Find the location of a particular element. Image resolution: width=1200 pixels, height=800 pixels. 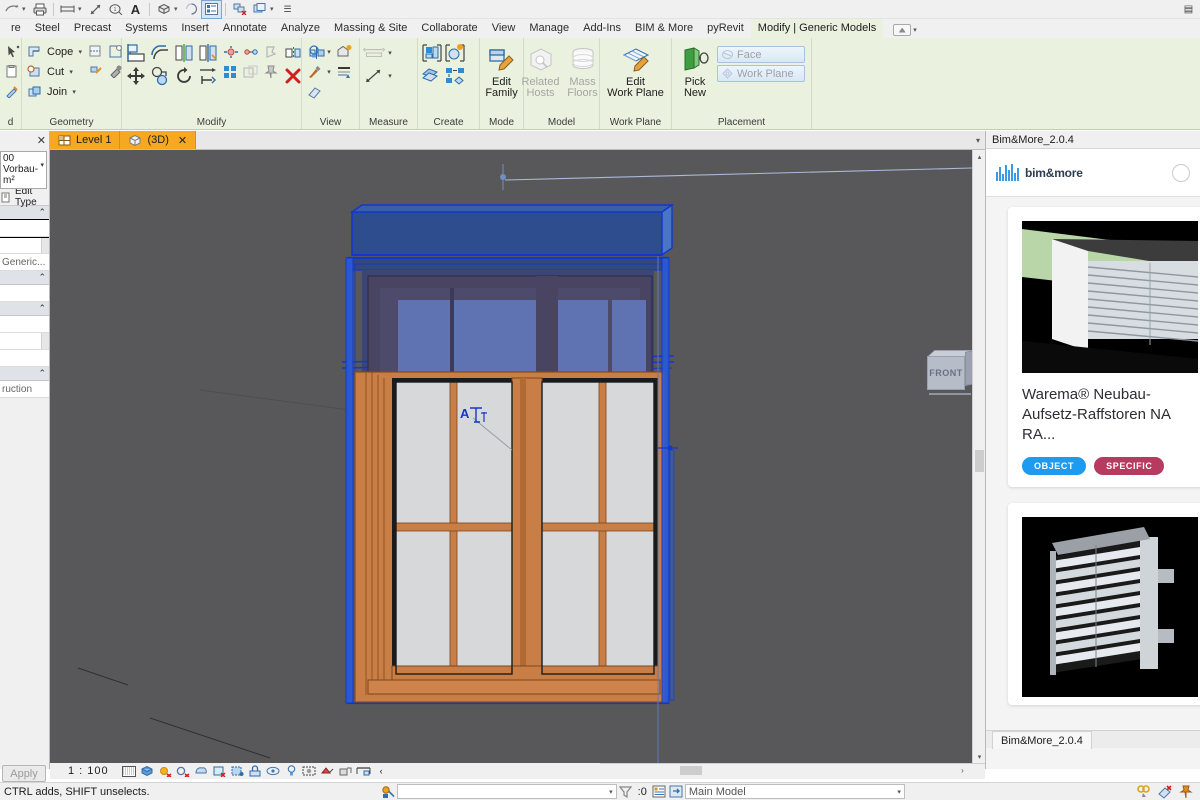

viewport-horizontal-scrollbar: › is located at coordinates (792, 769).